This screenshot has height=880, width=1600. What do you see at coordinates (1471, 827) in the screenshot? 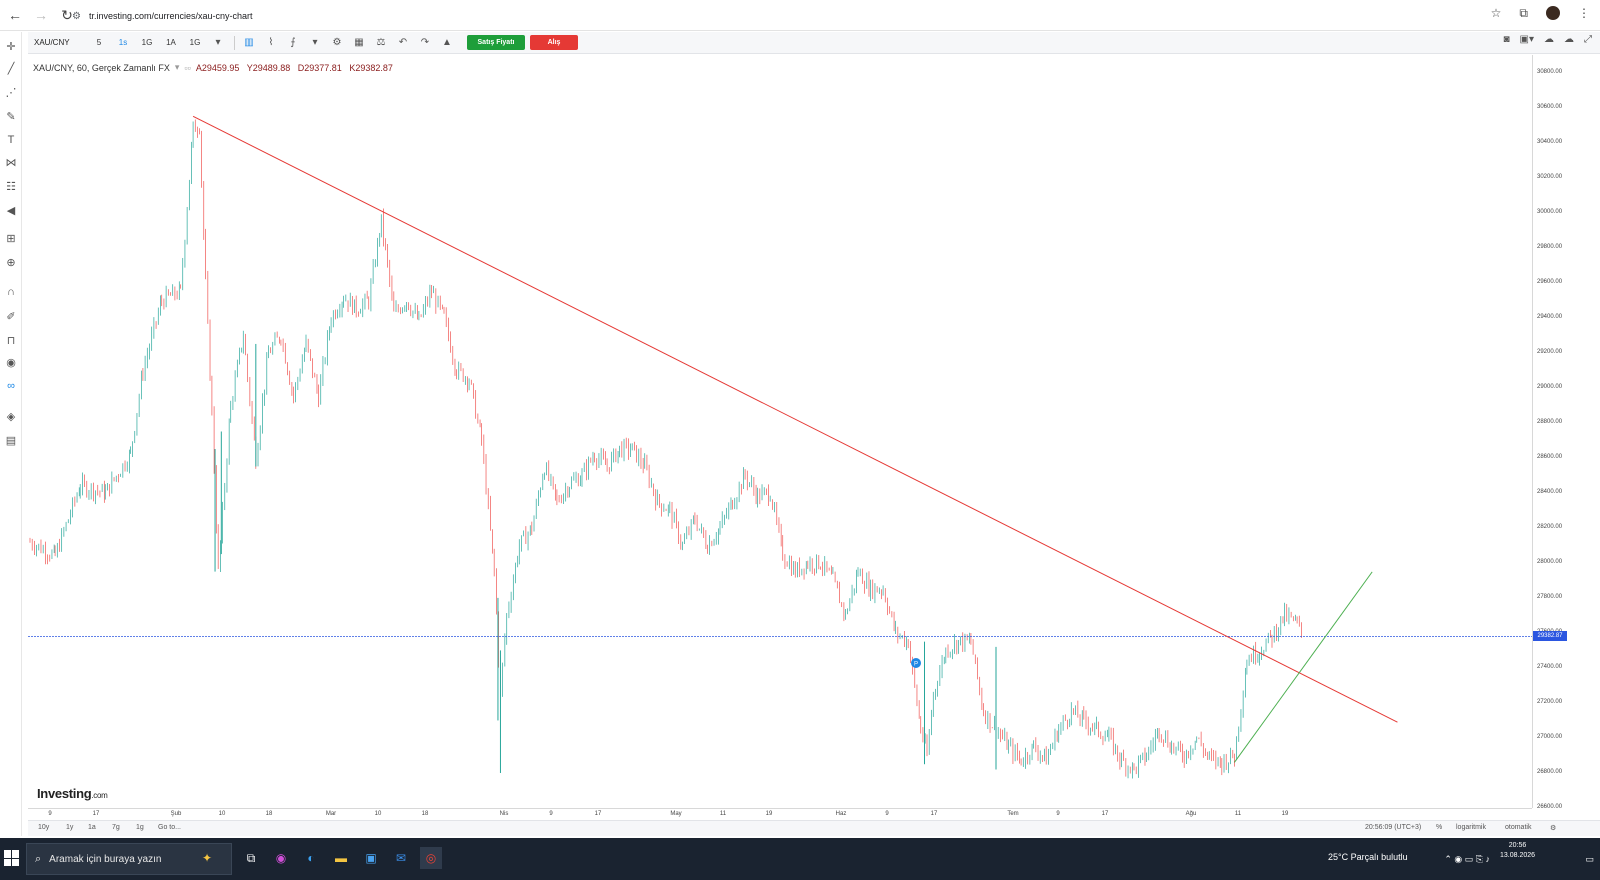
I see `log-toggle: logaritmik` at bounding box center [1471, 827].